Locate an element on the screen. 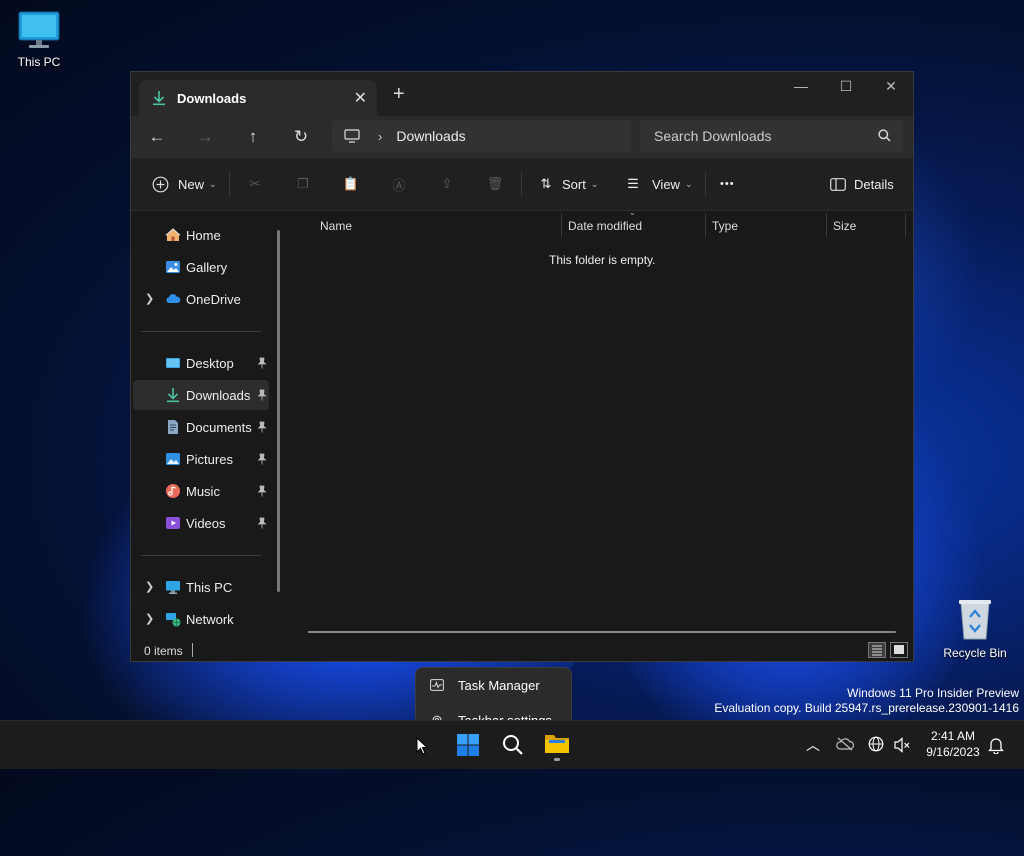 This screenshot has height=856, width=1024. sidebar-item-label: Home is located at coordinates (203, 235).